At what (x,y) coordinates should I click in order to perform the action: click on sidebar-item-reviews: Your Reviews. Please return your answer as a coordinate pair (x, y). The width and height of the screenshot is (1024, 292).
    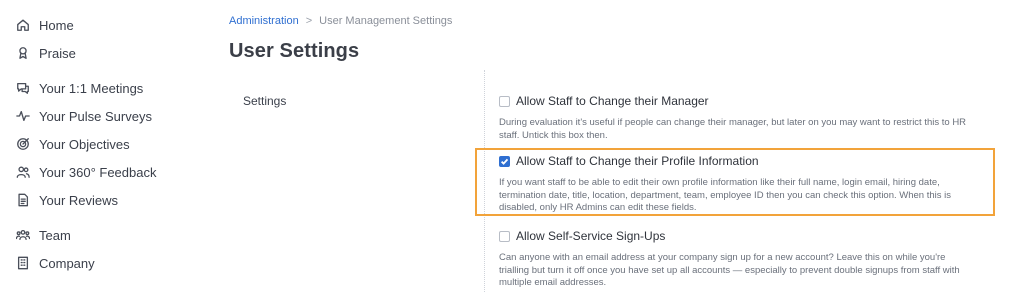
    Looking at the image, I should click on (67, 200).